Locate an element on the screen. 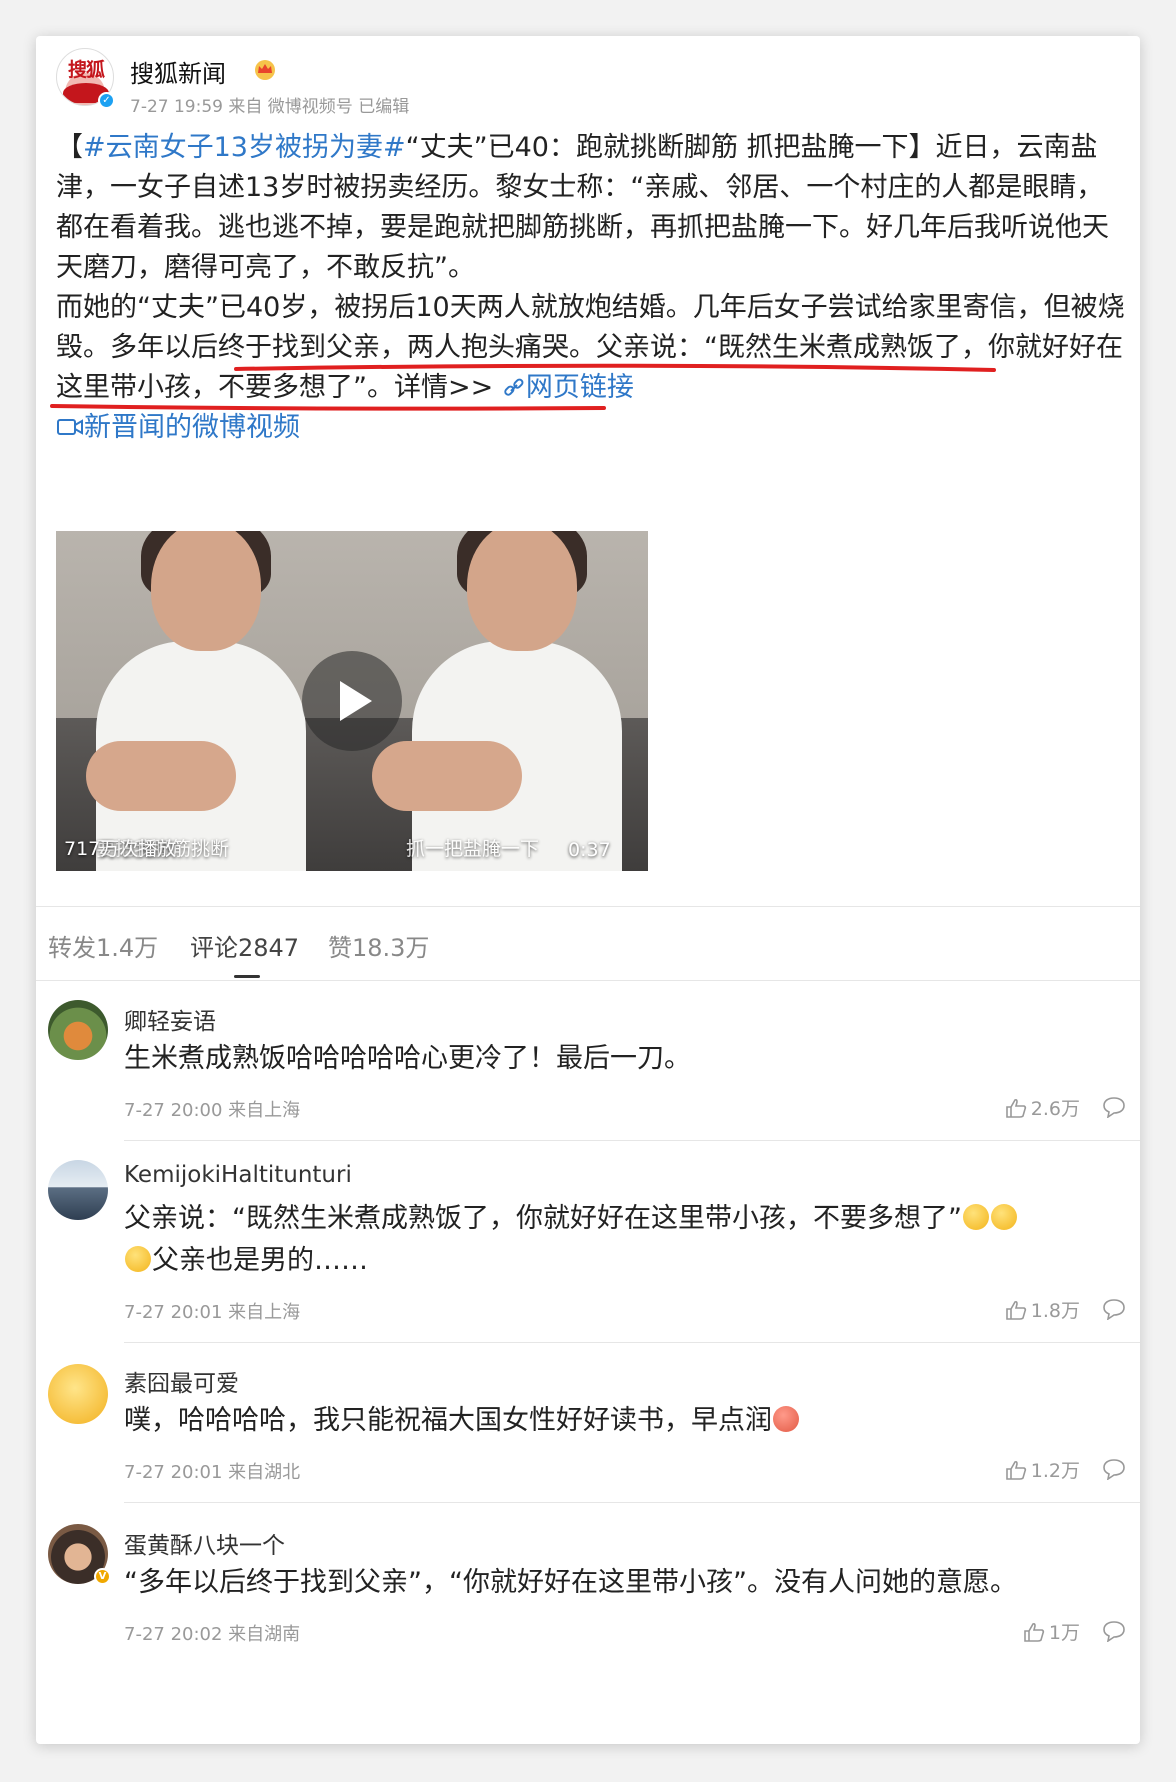  crown-icon is located at coordinates (265, 70).